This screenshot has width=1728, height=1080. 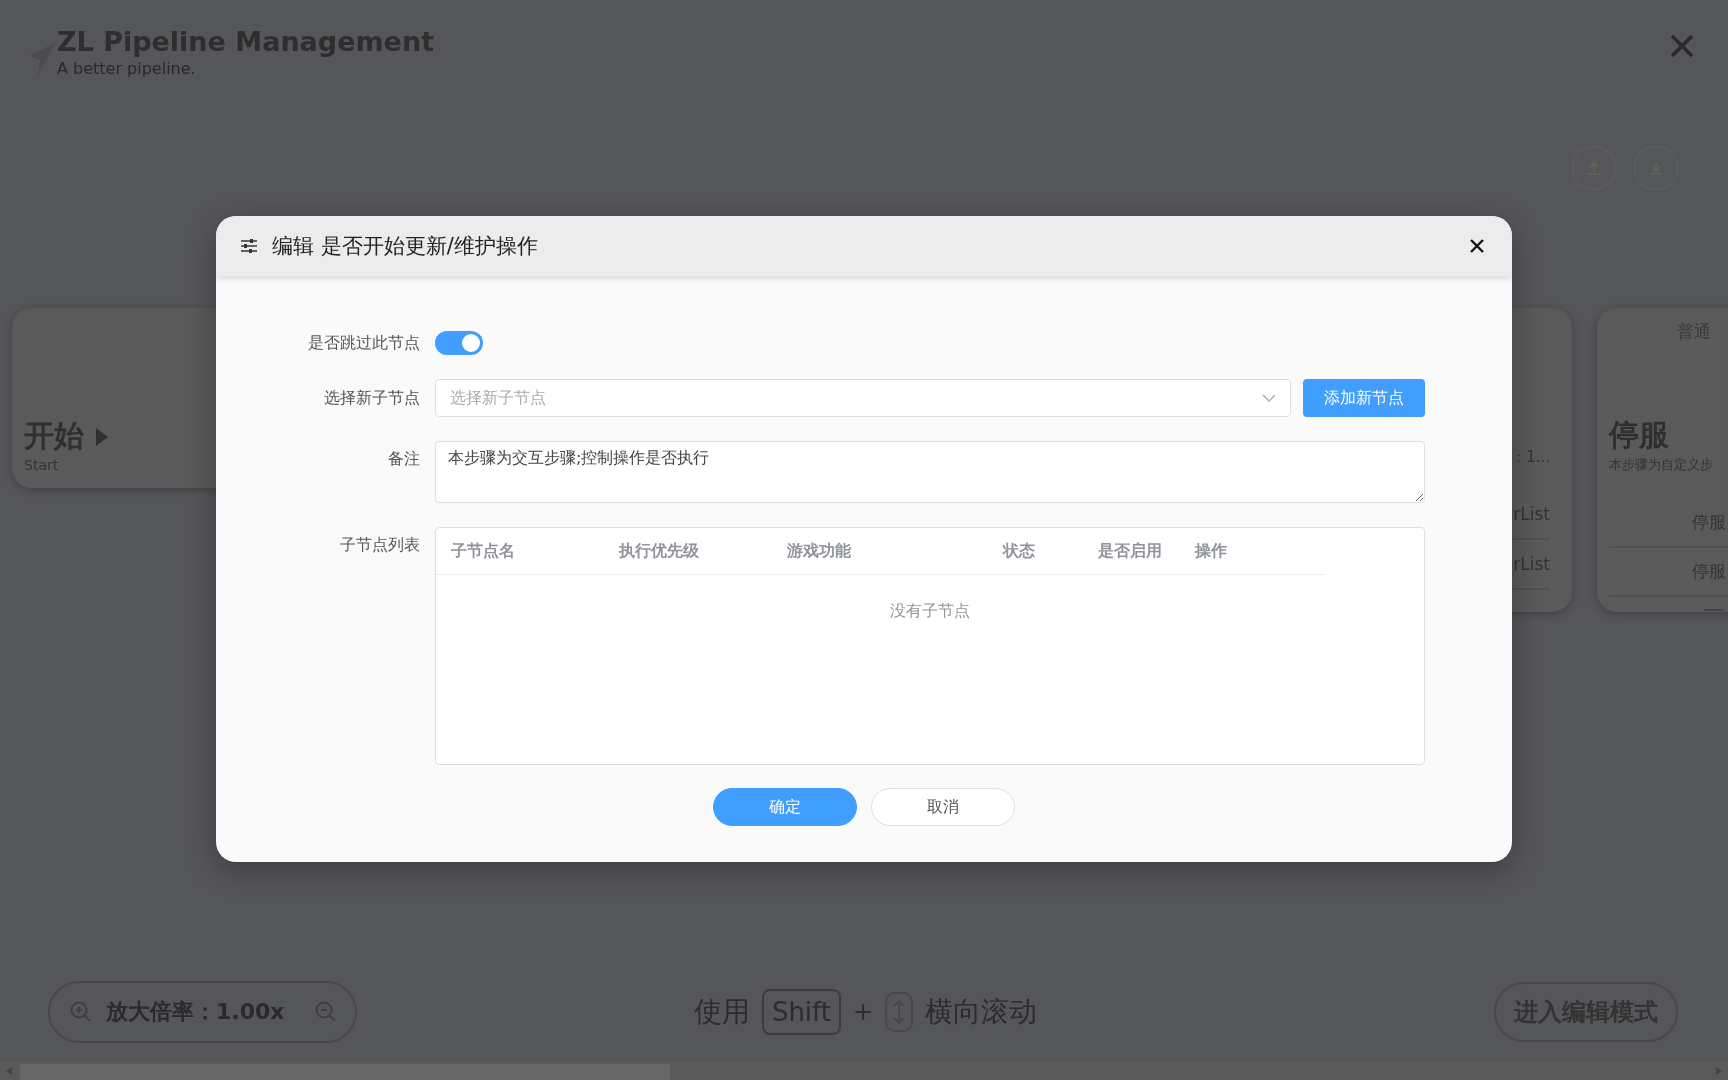 I want to click on column-header: 是否启用, so click(x=1130, y=551).